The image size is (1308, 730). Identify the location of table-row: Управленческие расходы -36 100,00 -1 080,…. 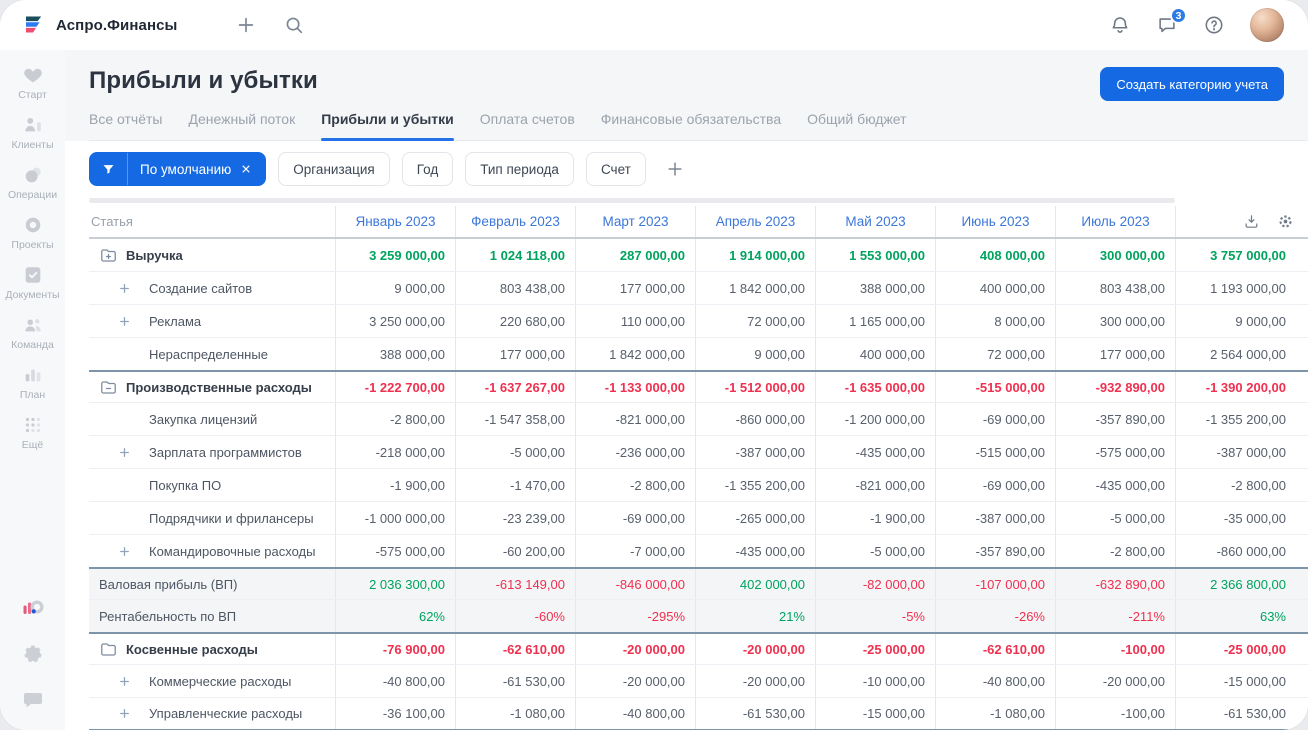
(698, 714).